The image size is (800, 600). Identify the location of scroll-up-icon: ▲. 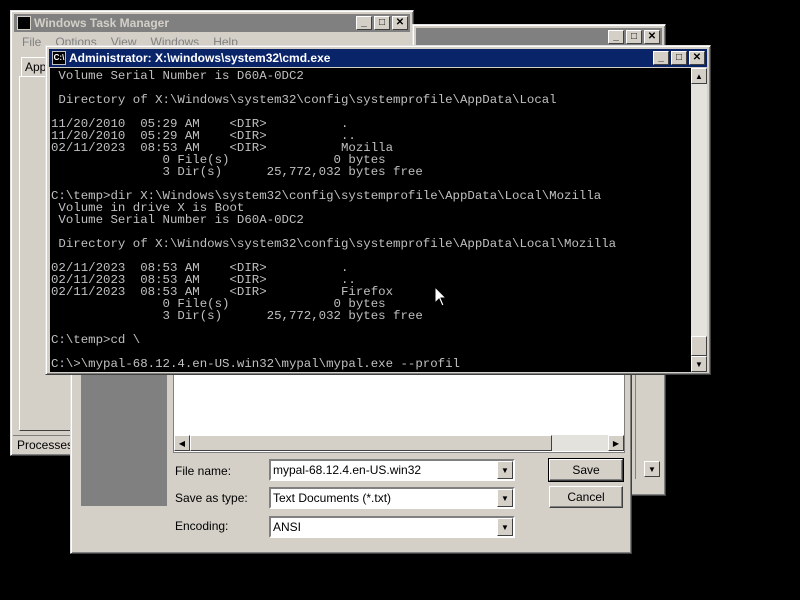
(699, 76).